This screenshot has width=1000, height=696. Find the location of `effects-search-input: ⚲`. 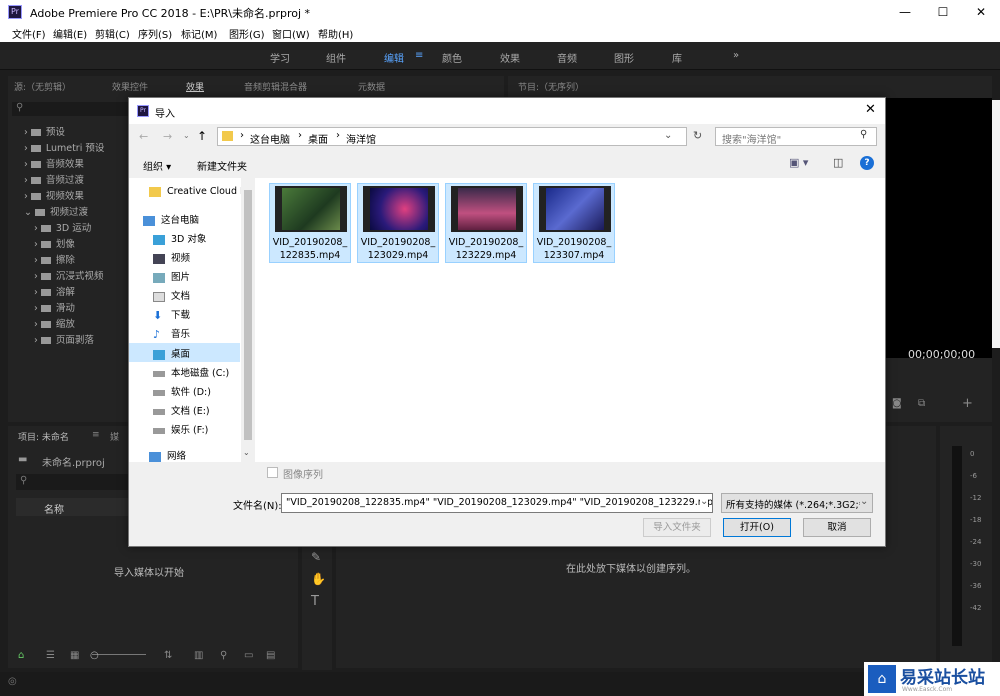

effects-search-input: ⚲ is located at coordinates (70, 109).